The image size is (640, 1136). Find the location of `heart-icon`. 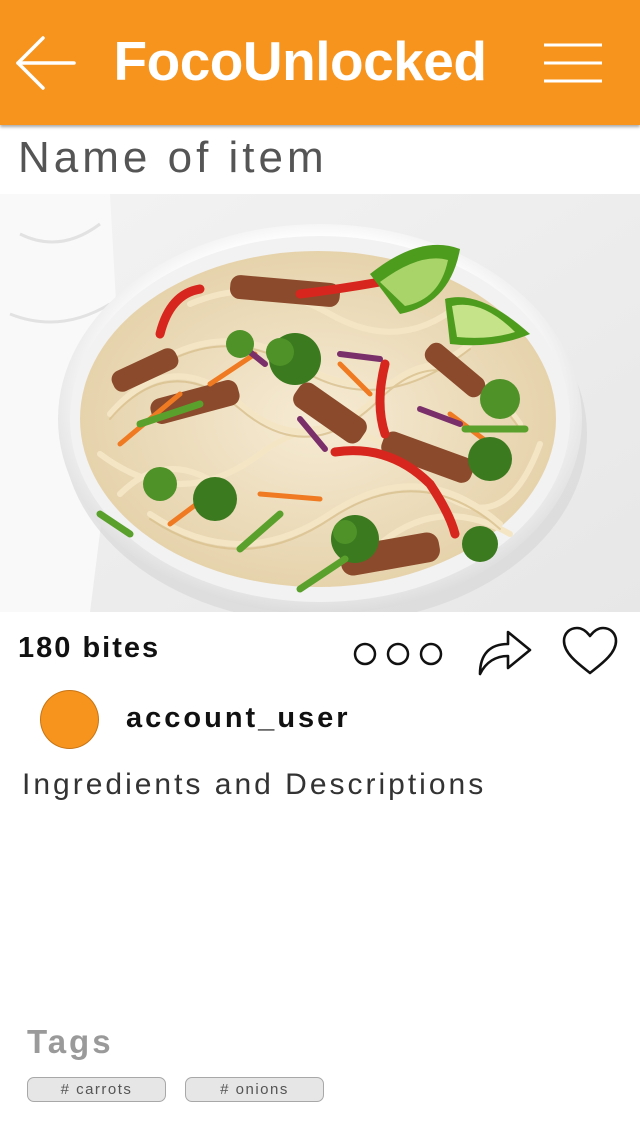

heart-icon is located at coordinates (590, 650).